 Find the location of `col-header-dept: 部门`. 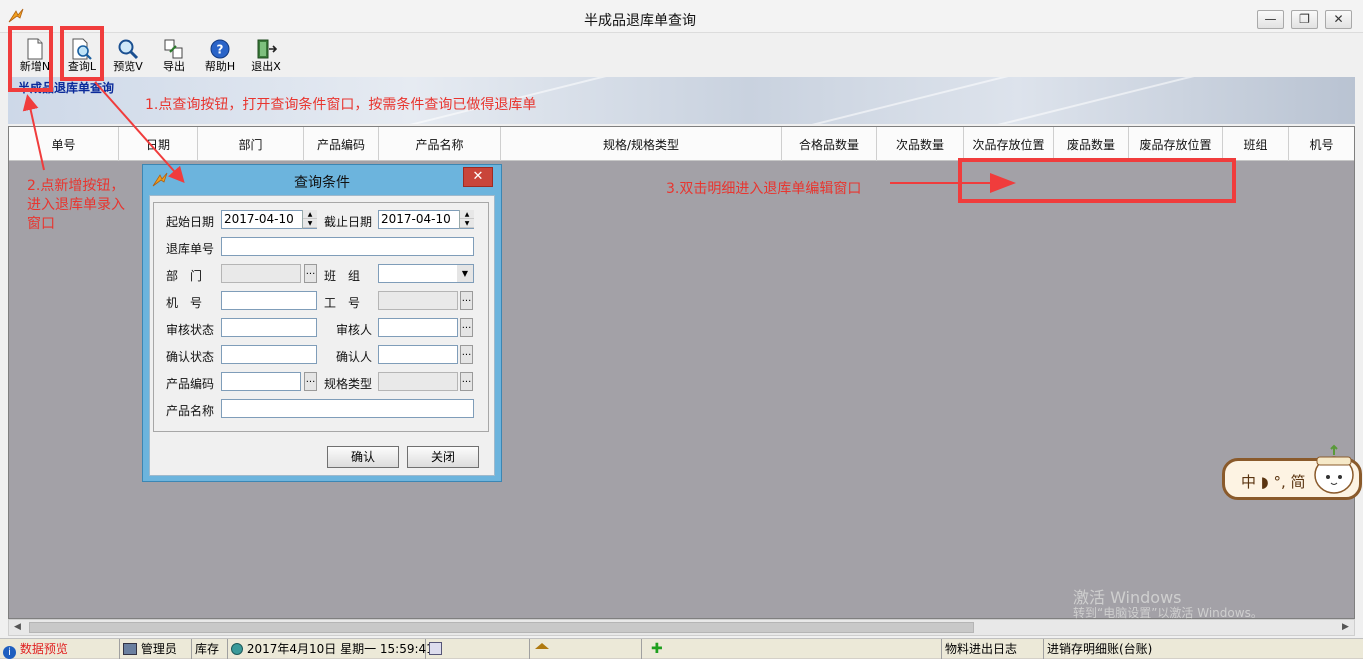

col-header-dept: 部门 is located at coordinates (251, 144).